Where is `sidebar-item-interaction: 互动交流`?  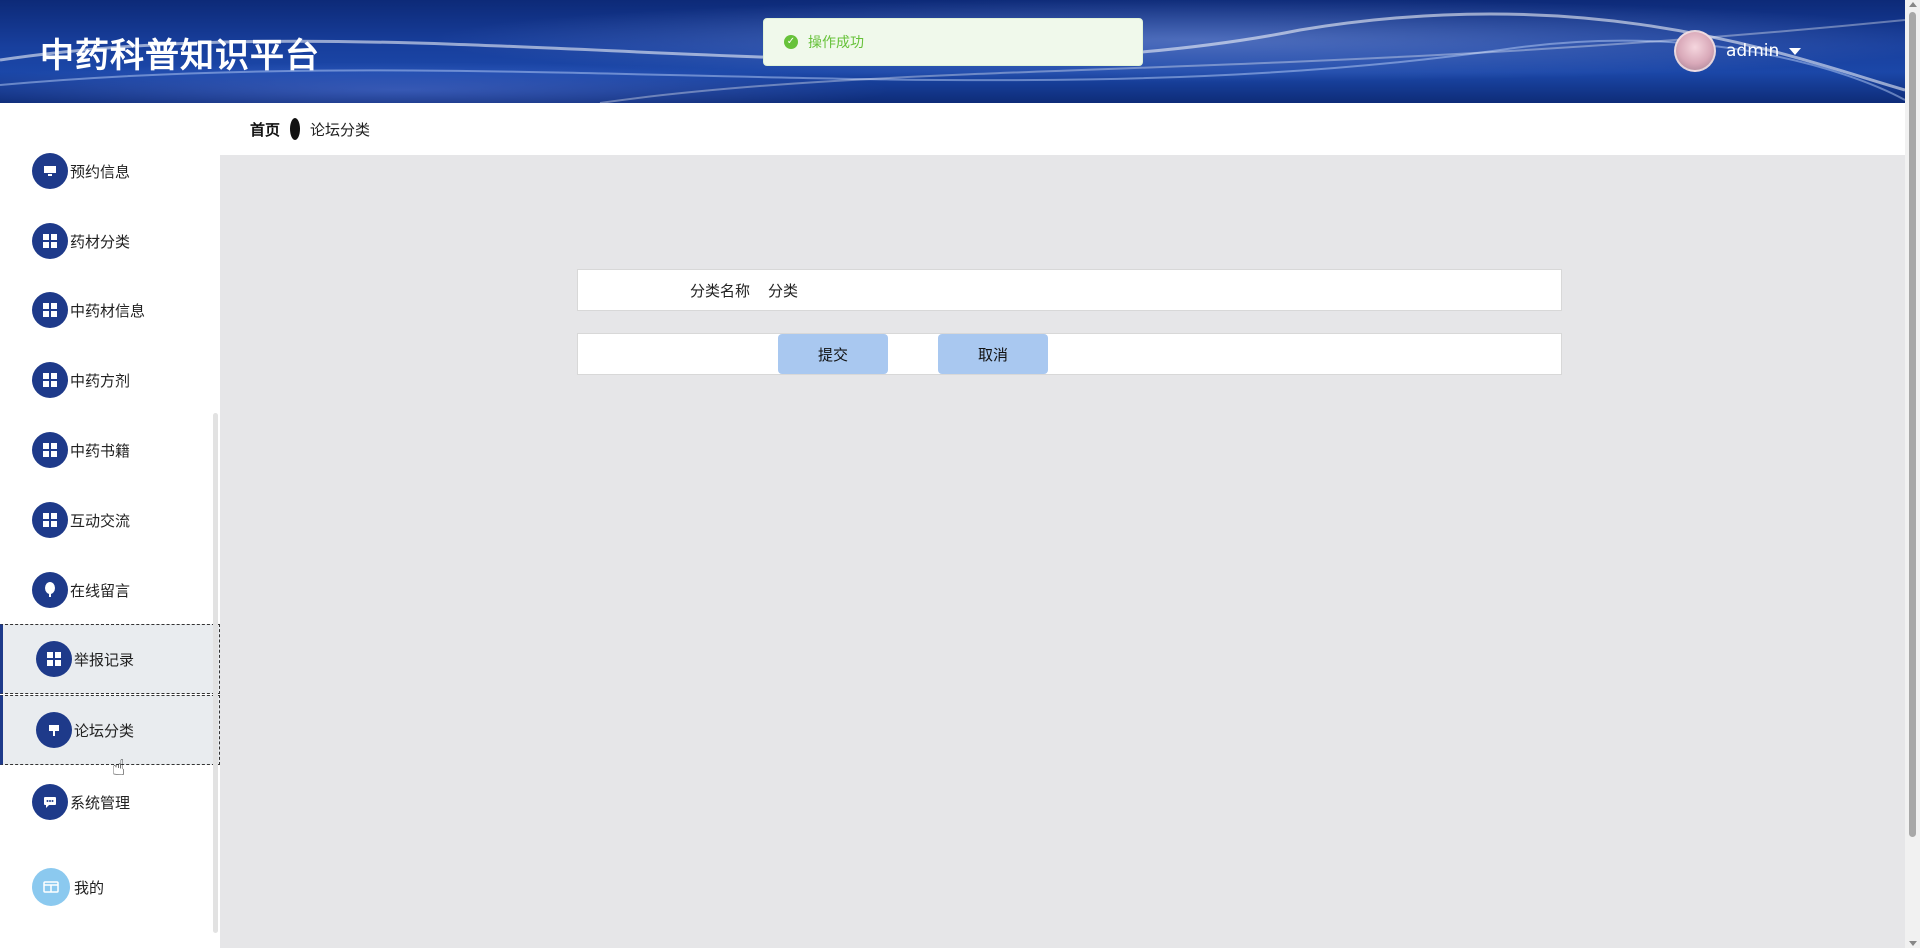 sidebar-item-interaction: 互动交流 is located at coordinates (110, 520).